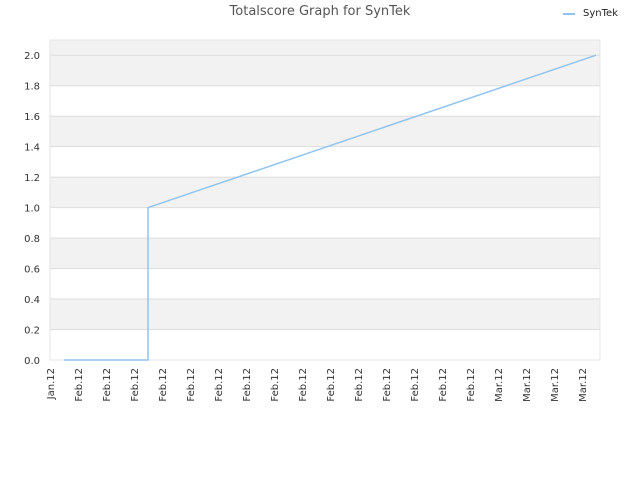 The width and height of the screenshot is (640, 480). I want to click on y-tick-label: 1.4, so click(32, 148).